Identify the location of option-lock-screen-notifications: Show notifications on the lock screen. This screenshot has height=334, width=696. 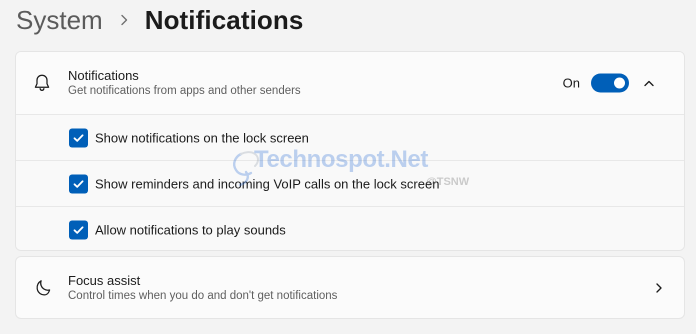
(350, 137).